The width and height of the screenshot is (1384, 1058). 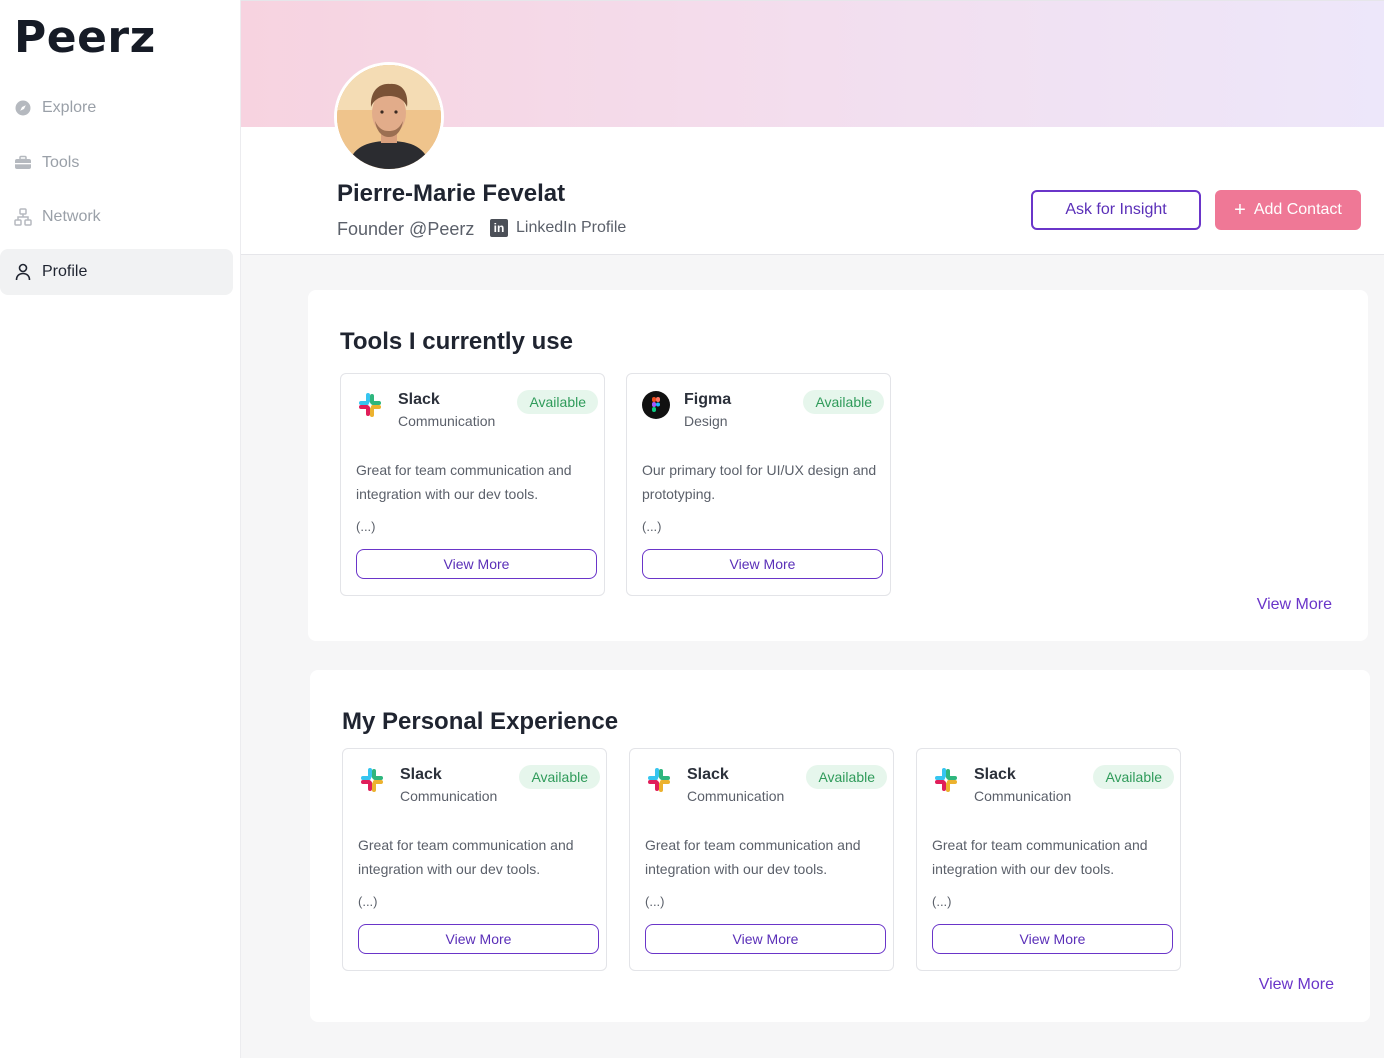 What do you see at coordinates (389, 117) in the screenshot?
I see `avatar` at bounding box center [389, 117].